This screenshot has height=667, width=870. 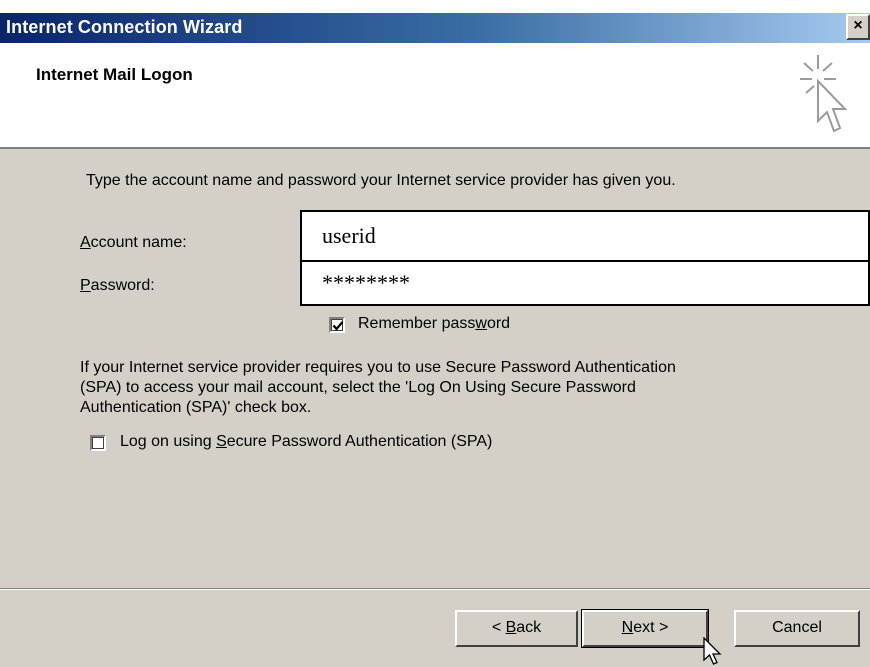 What do you see at coordinates (585, 236) in the screenshot?
I see `account-name-input: userid` at bounding box center [585, 236].